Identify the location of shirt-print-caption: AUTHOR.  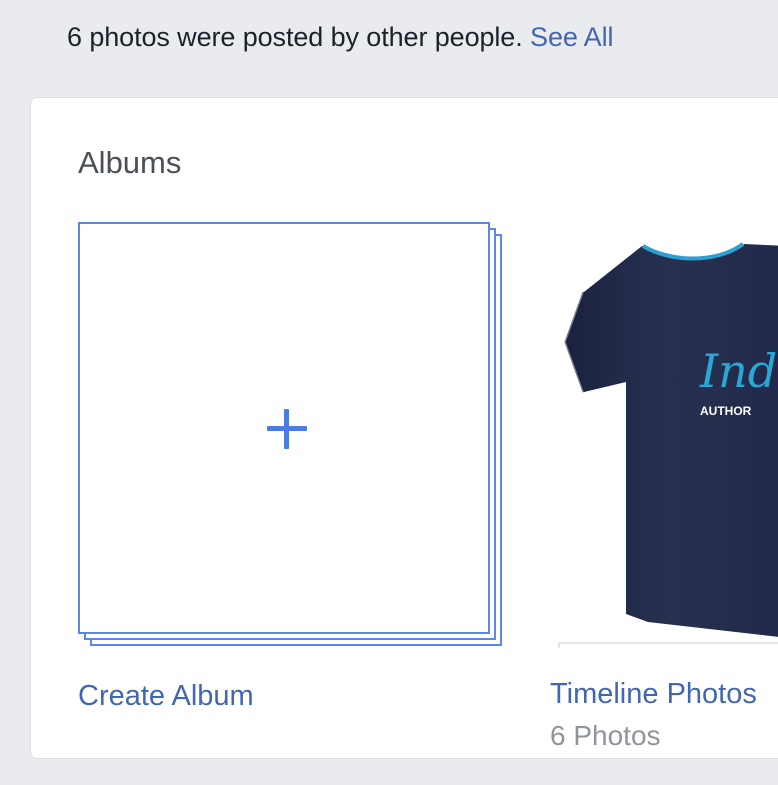
(726, 411).